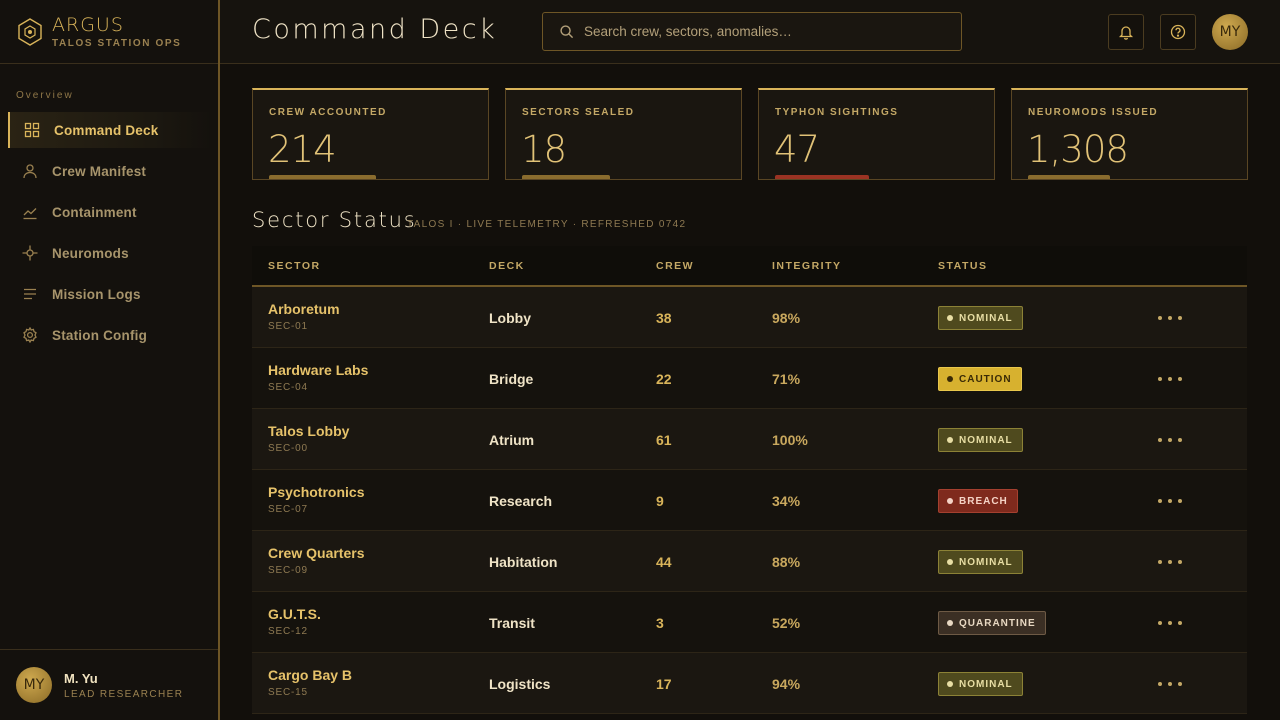 This screenshot has height=720, width=1280. I want to click on hexagon-logo-icon, so click(30, 31).